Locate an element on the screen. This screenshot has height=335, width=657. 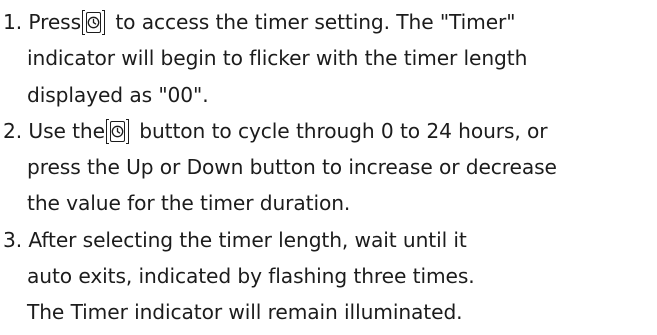
step-2-line-3: the value for the timer duration. is located at coordinates (189, 203).